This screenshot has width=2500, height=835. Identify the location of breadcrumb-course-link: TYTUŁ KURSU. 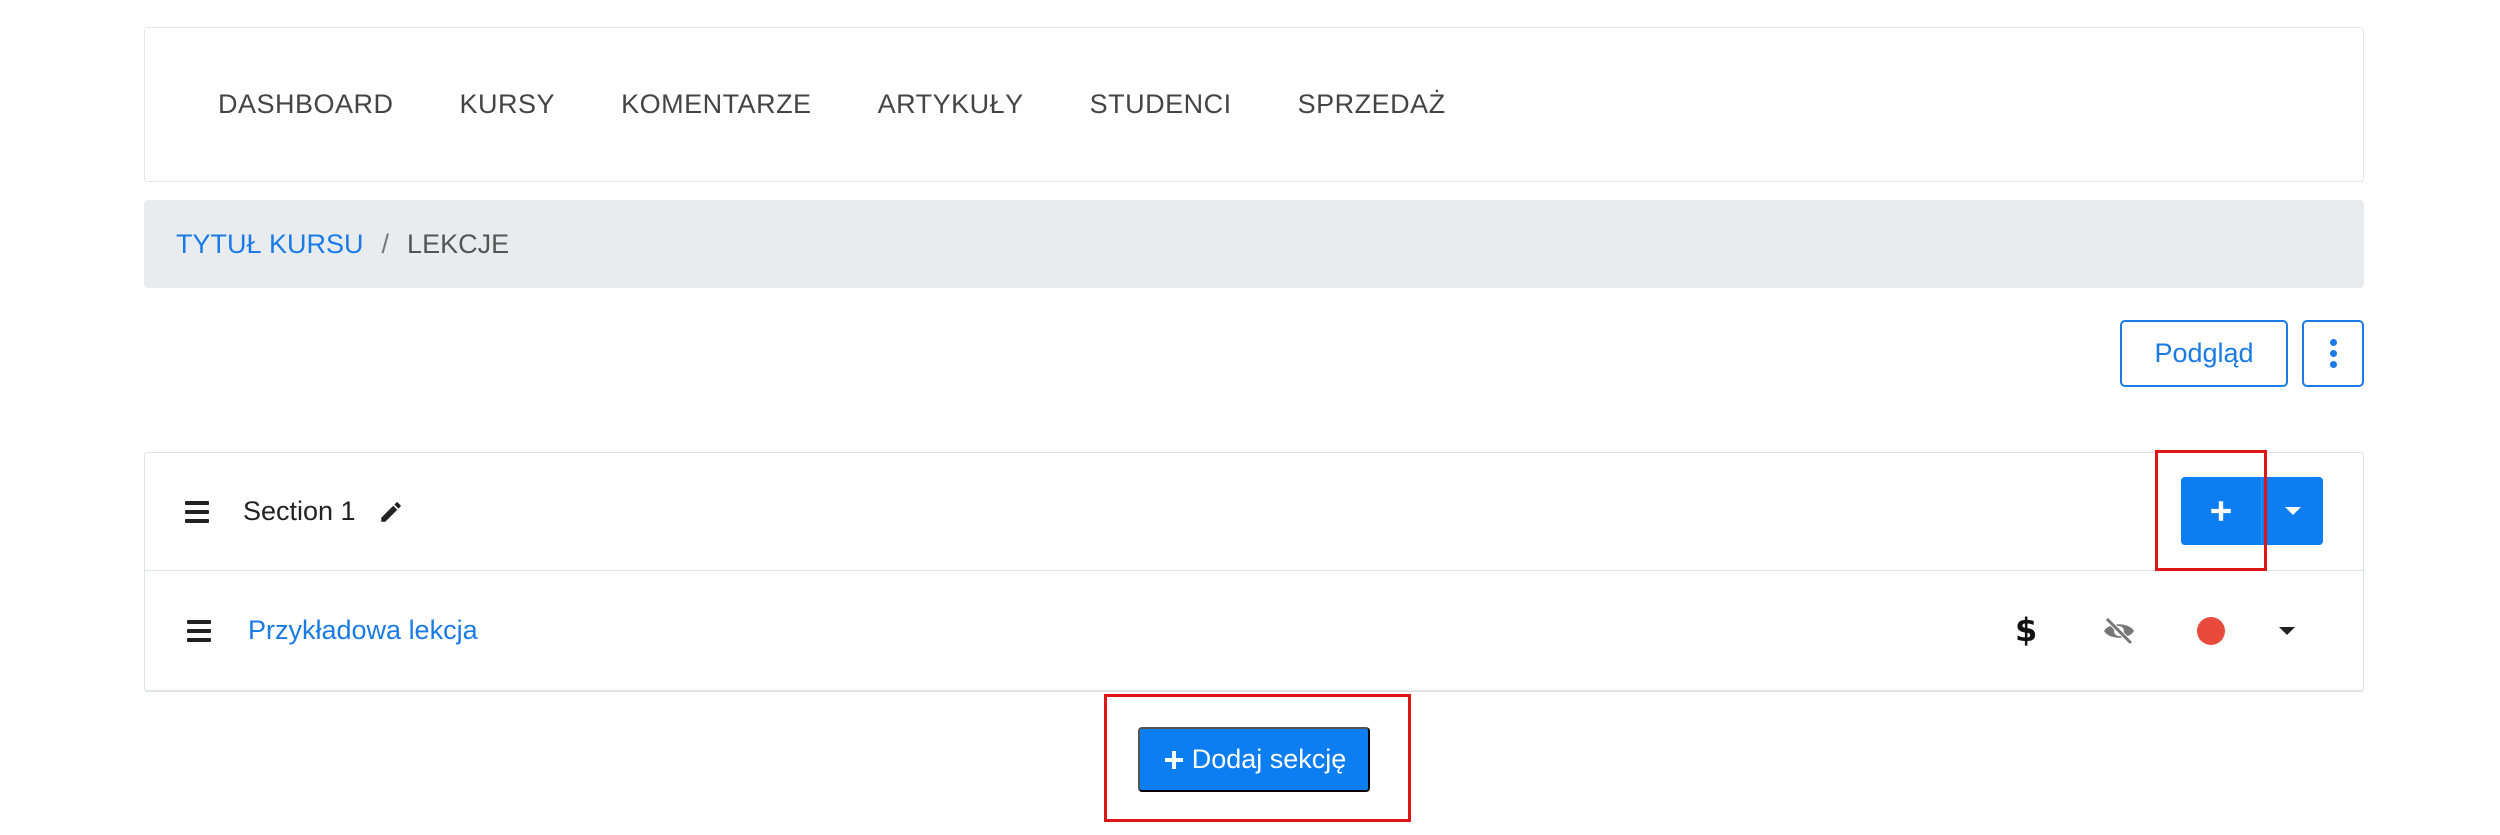
(270, 244).